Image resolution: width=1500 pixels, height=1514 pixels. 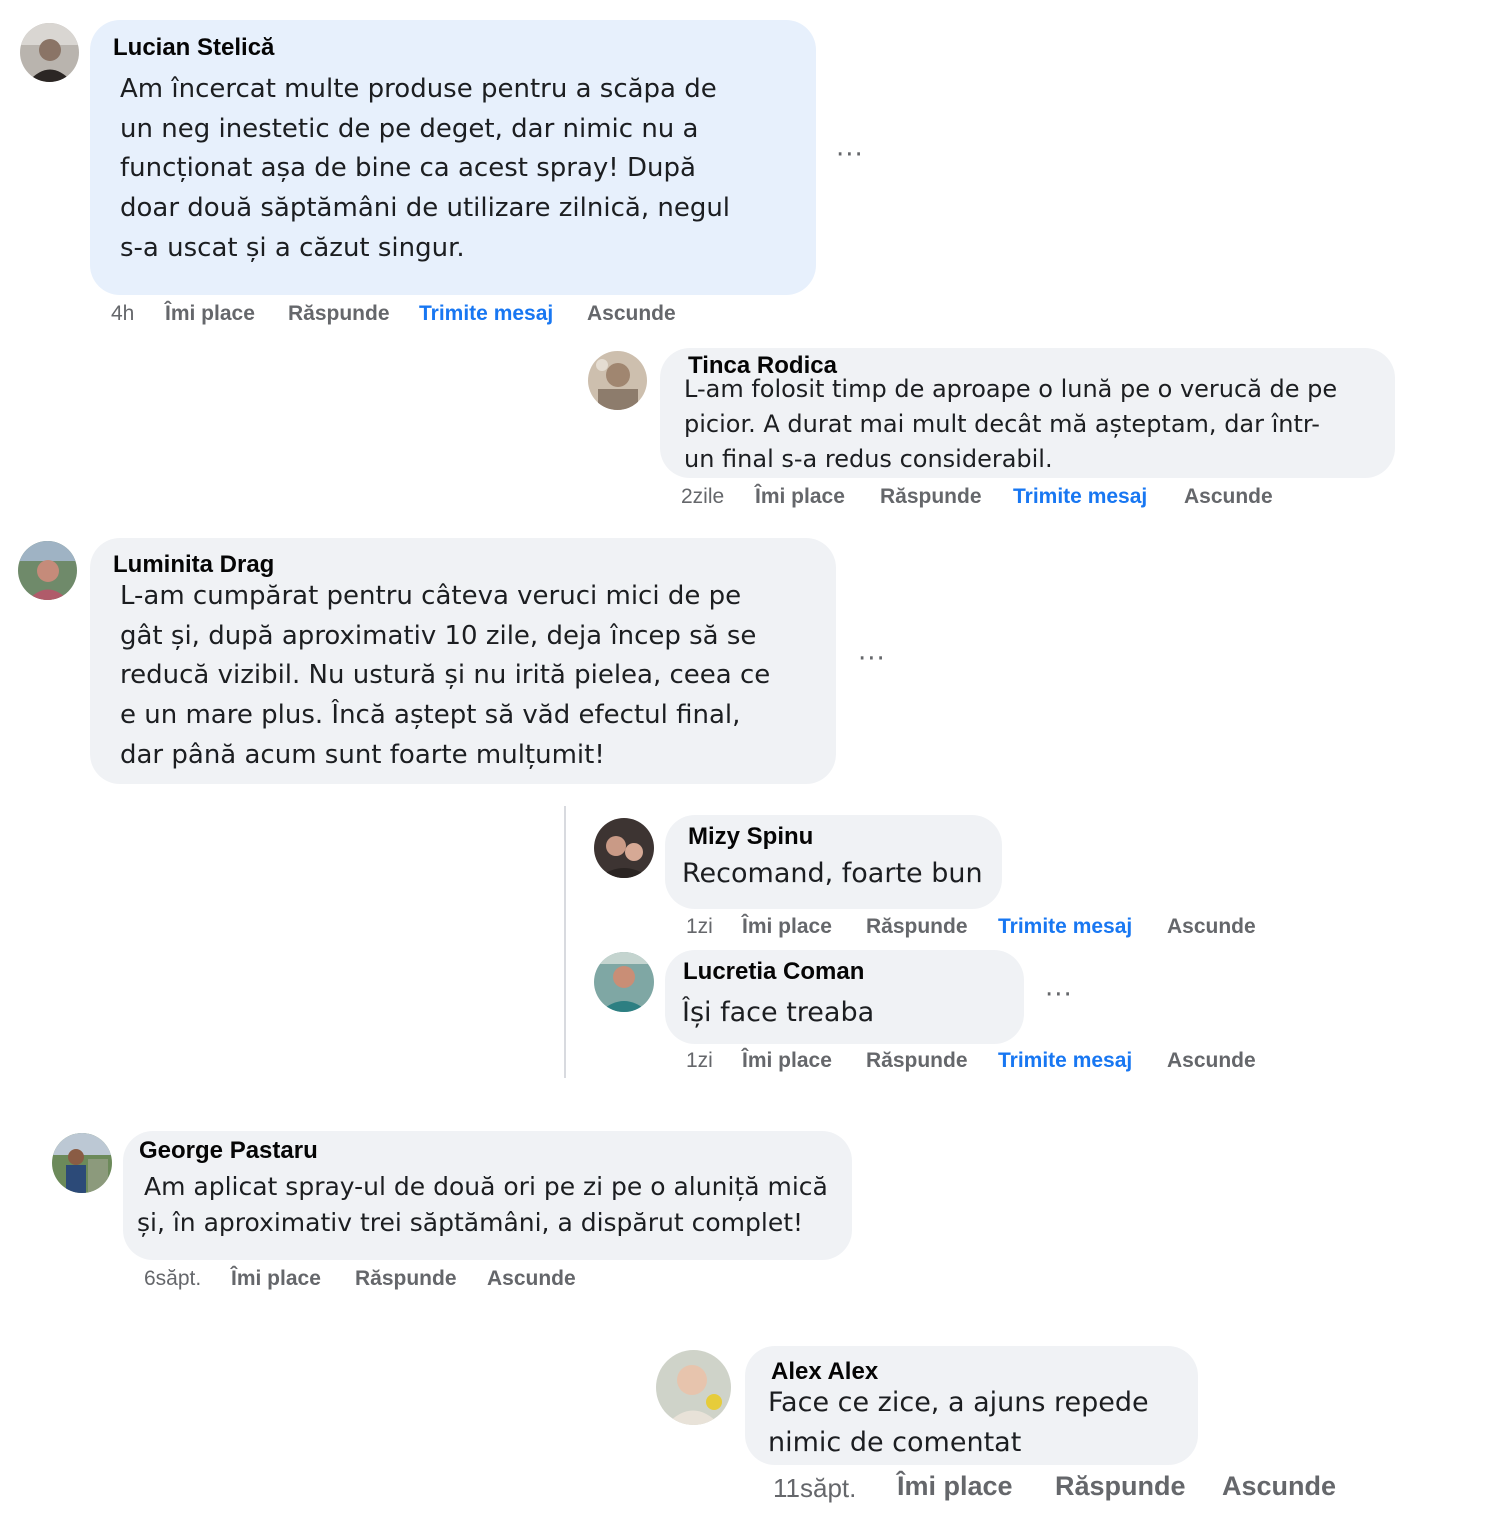 I want to click on author-name: Mizy Spinu, so click(x=750, y=837).